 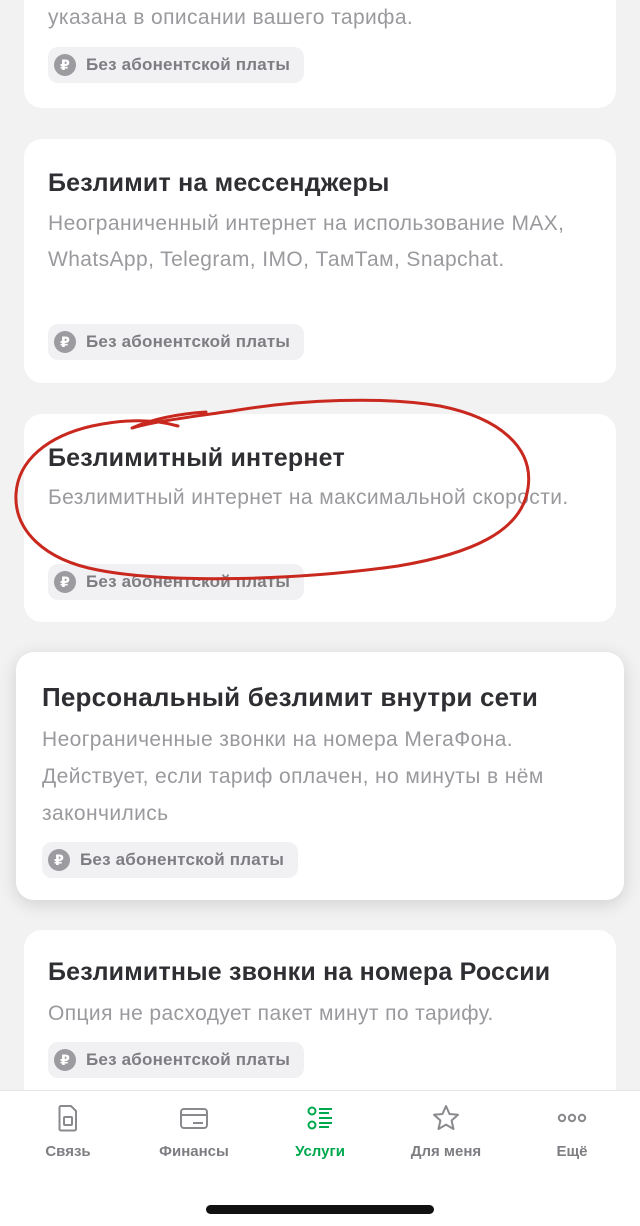 What do you see at coordinates (67, 1118) in the screenshot?
I see `sim-card-icon` at bounding box center [67, 1118].